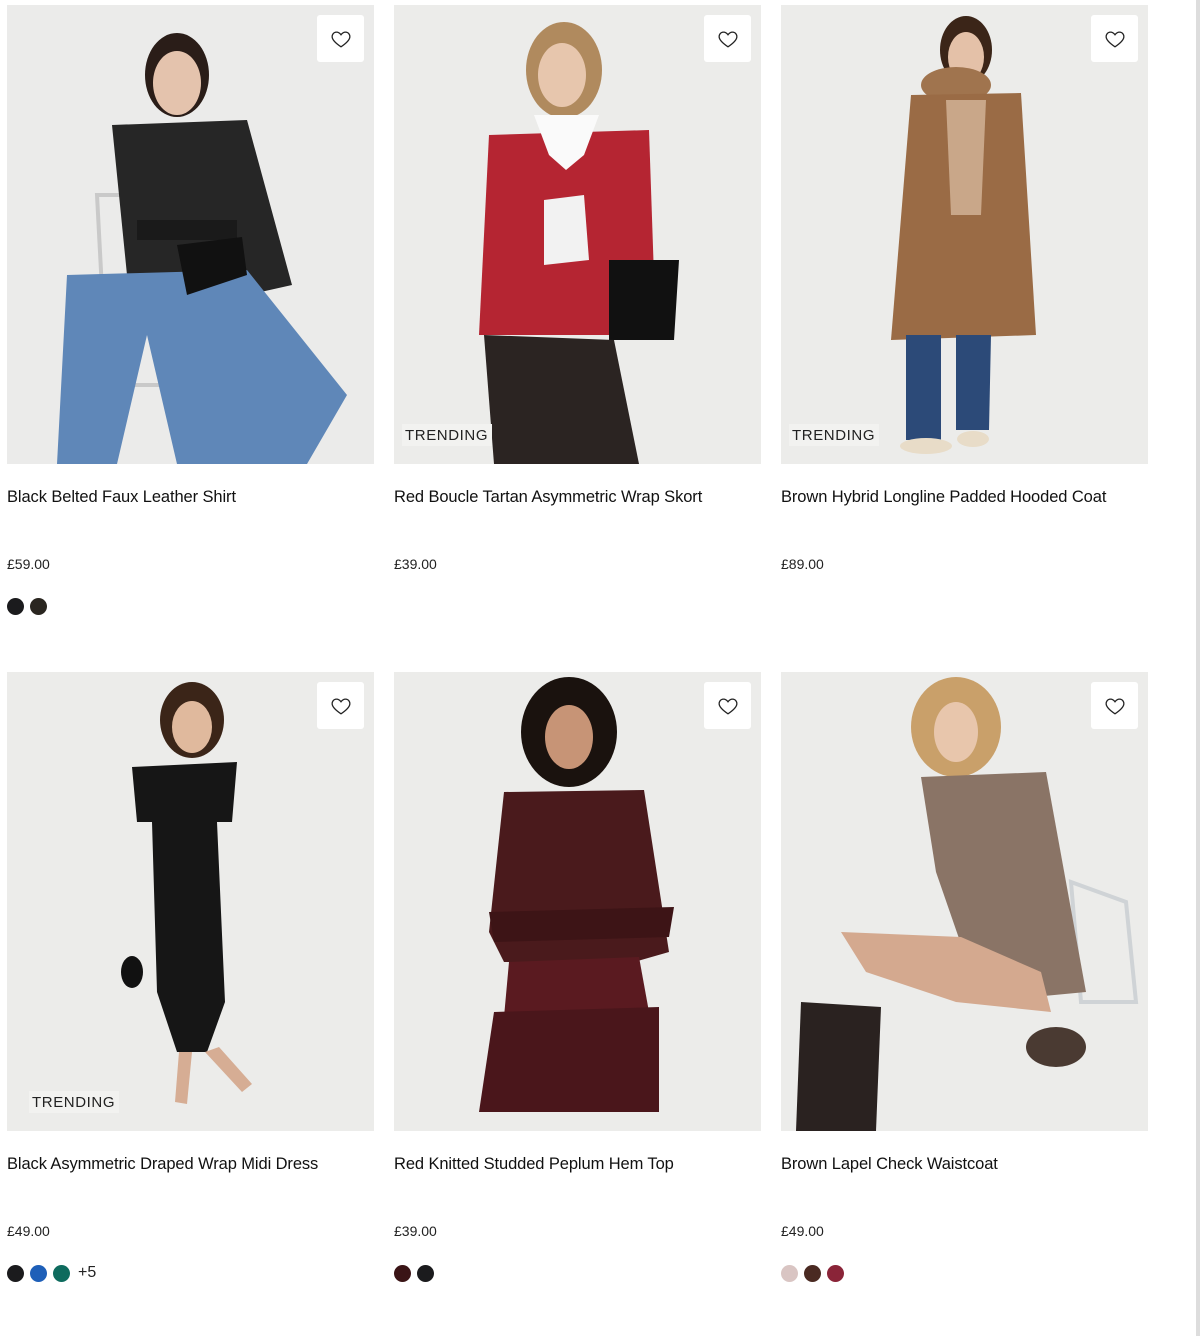  I want to click on product-title: Black Asymmetric Draped Wrap Midi Dress, so click(190, 1173).